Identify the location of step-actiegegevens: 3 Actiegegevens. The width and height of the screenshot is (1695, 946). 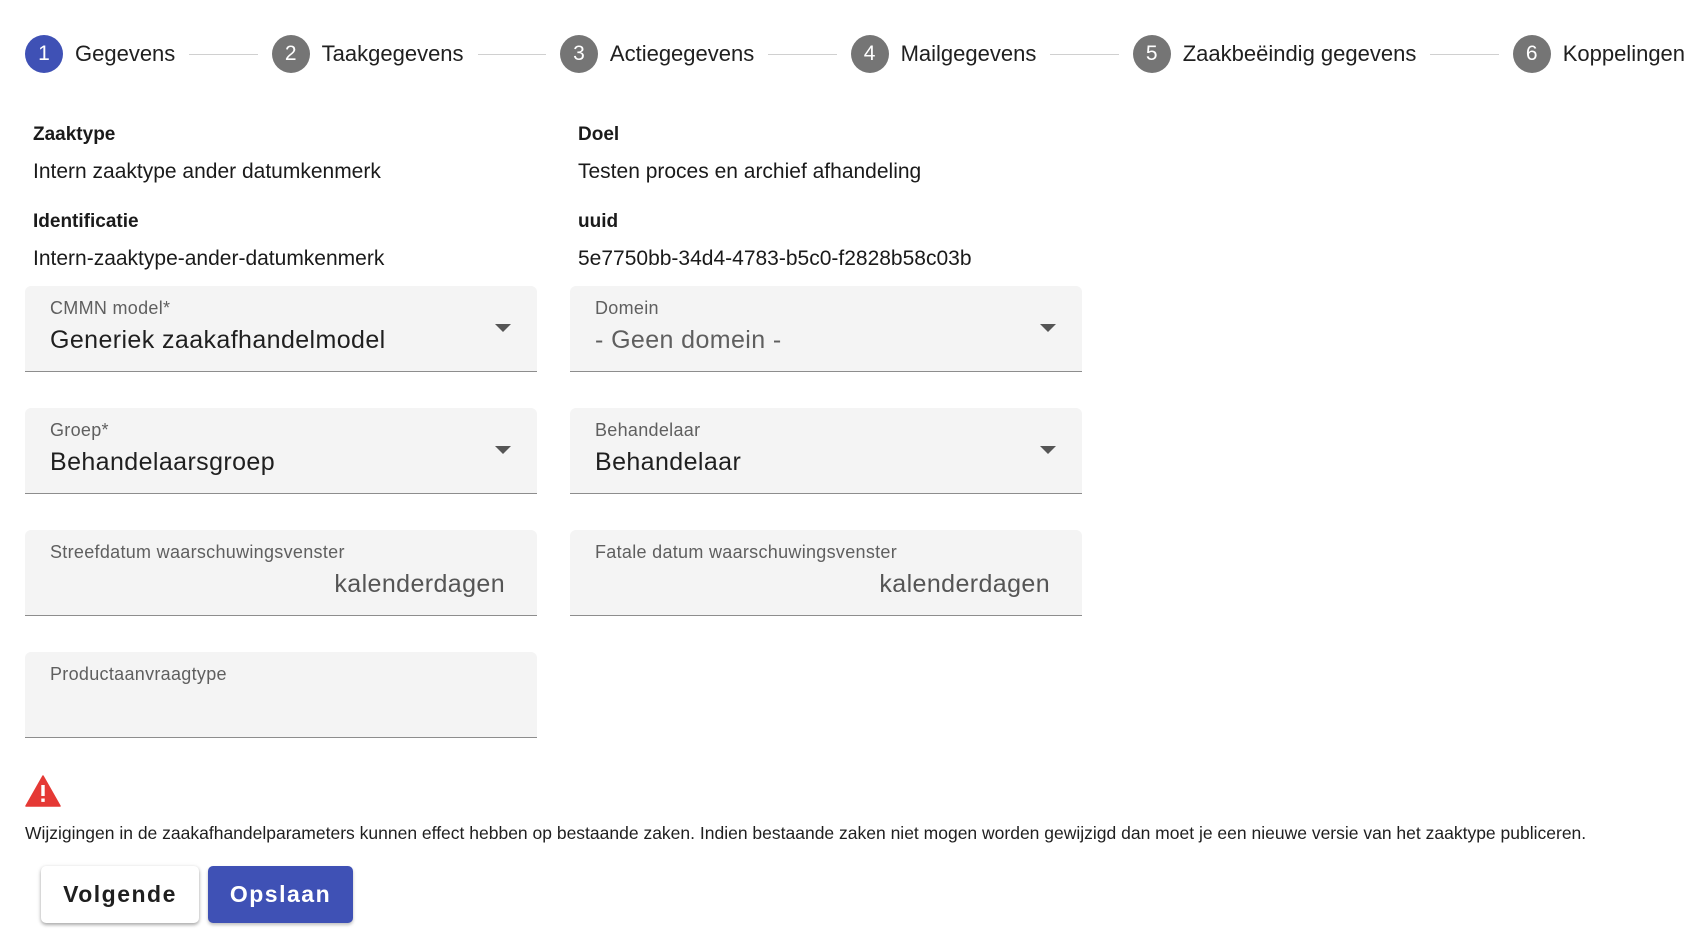
(657, 54).